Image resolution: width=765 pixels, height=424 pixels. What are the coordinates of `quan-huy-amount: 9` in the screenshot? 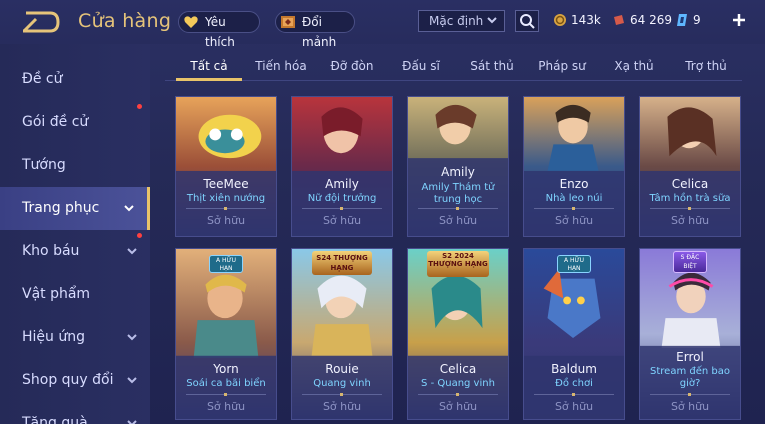 It's located at (697, 20).